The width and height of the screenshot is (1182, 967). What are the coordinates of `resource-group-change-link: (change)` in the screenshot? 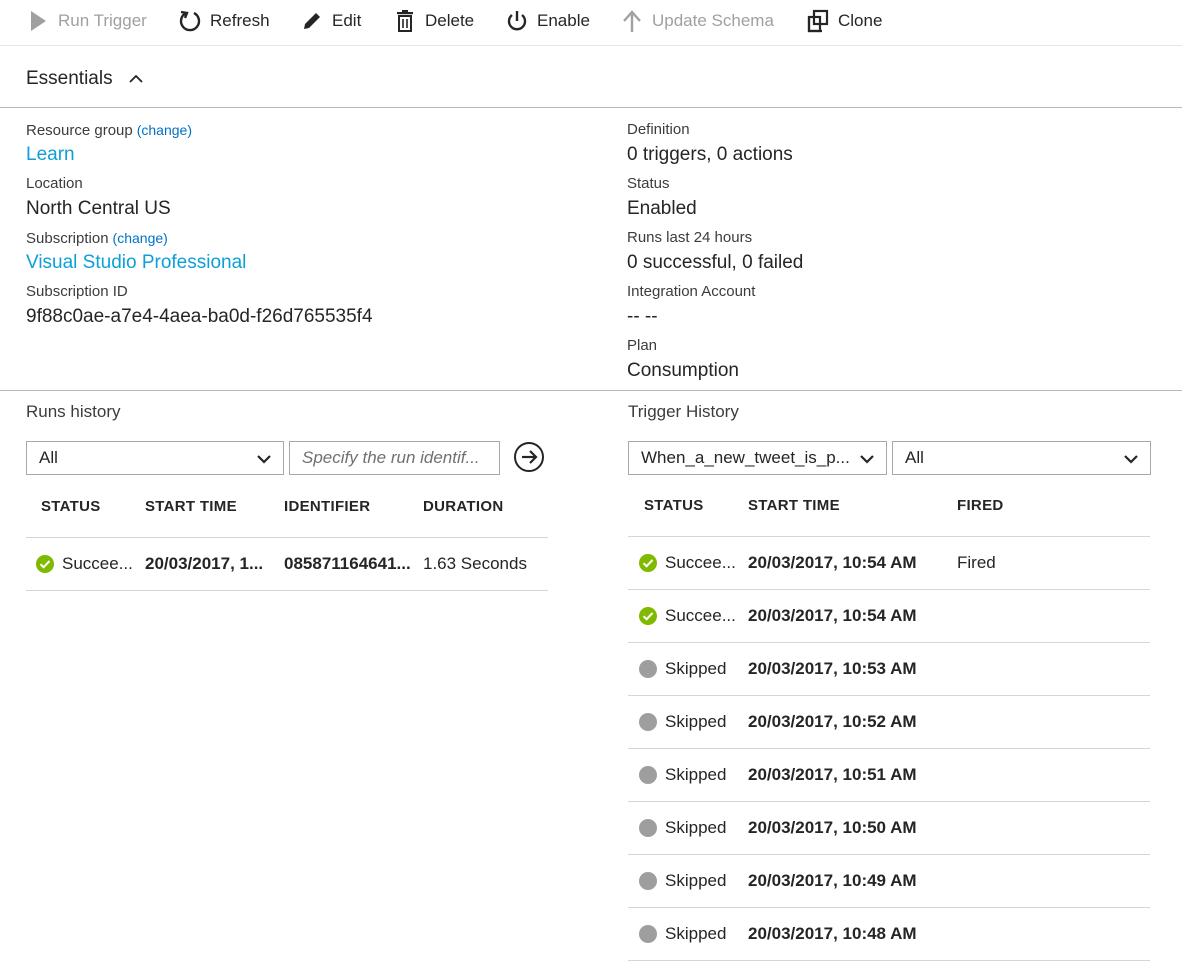 It's located at (164, 130).